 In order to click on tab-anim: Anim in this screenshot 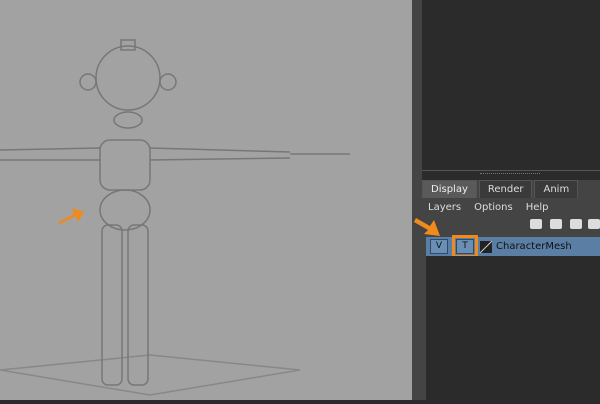, I will do `click(556, 189)`.